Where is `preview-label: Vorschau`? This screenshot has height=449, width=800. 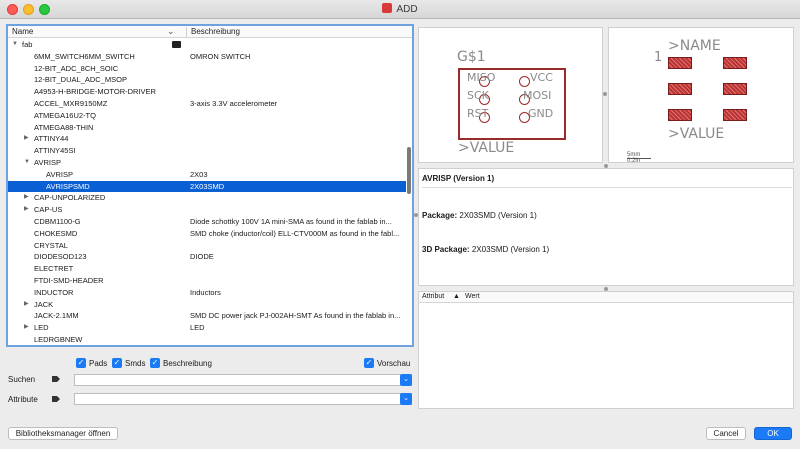 preview-label: Vorschau is located at coordinates (394, 363).